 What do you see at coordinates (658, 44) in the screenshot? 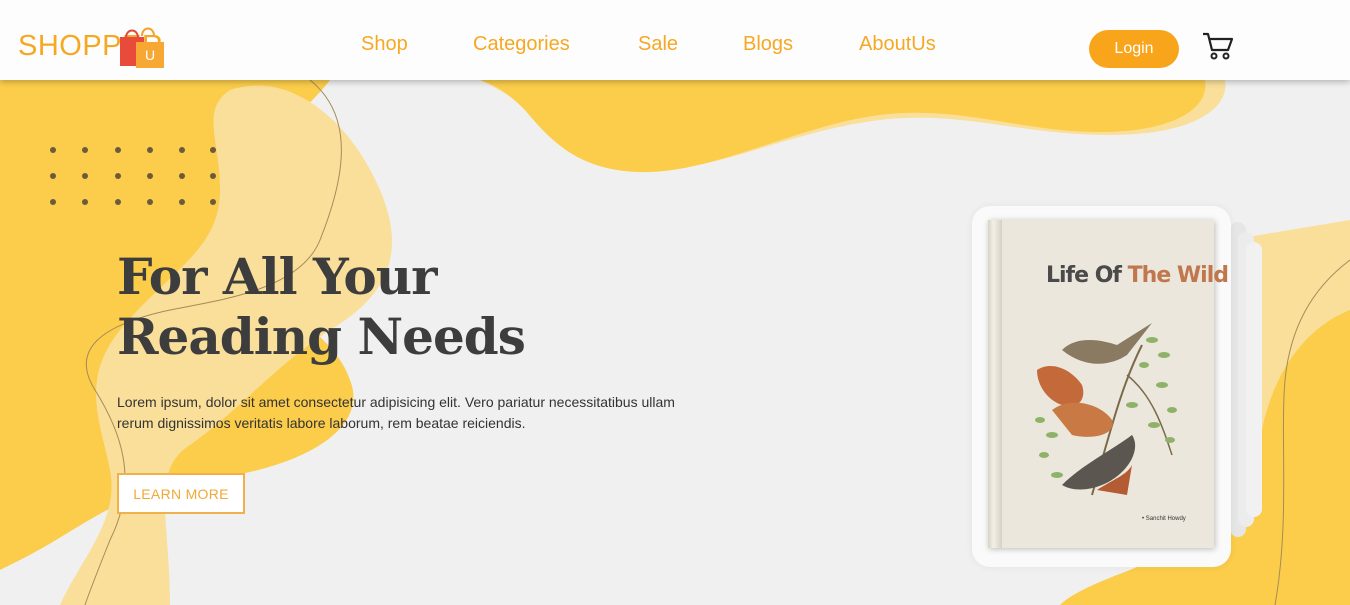
I see `nav-link-sale: Sale` at bounding box center [658, 44].